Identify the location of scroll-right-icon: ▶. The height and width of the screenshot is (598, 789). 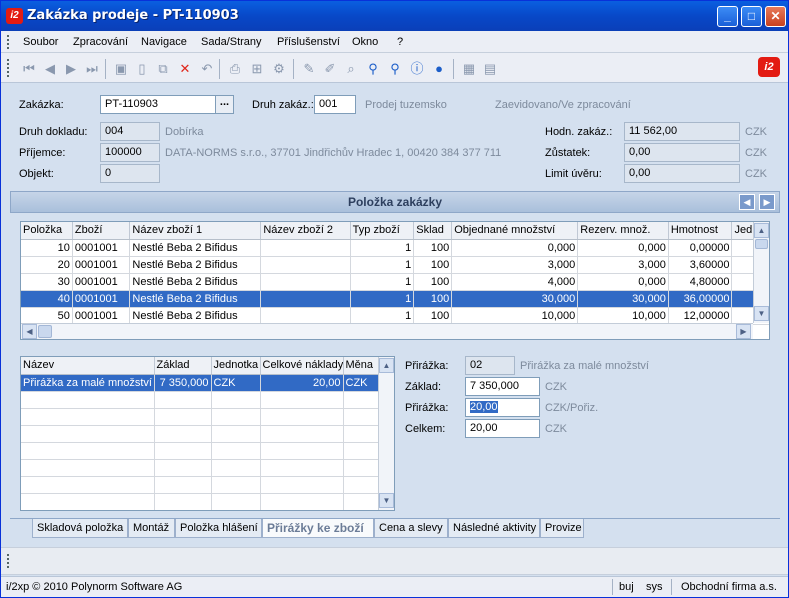
(743, 331).